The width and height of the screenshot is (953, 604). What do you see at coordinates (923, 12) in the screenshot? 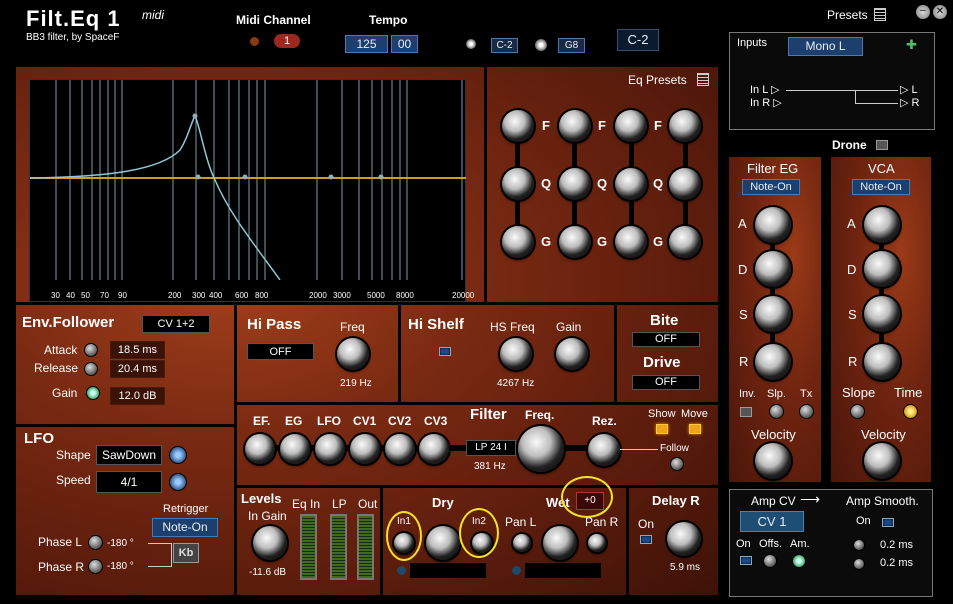
I see `minimize-icon: –` at bounding box center [923, 12].